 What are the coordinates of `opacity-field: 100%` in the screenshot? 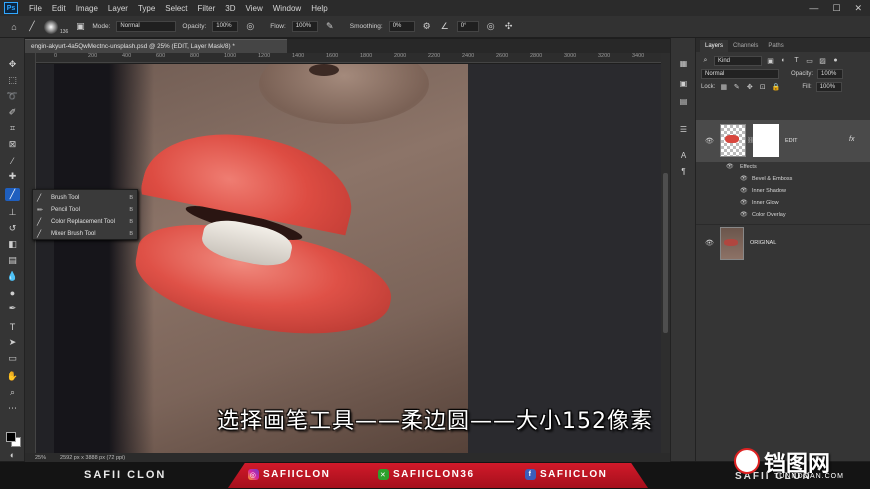 It's located at (225, 26).